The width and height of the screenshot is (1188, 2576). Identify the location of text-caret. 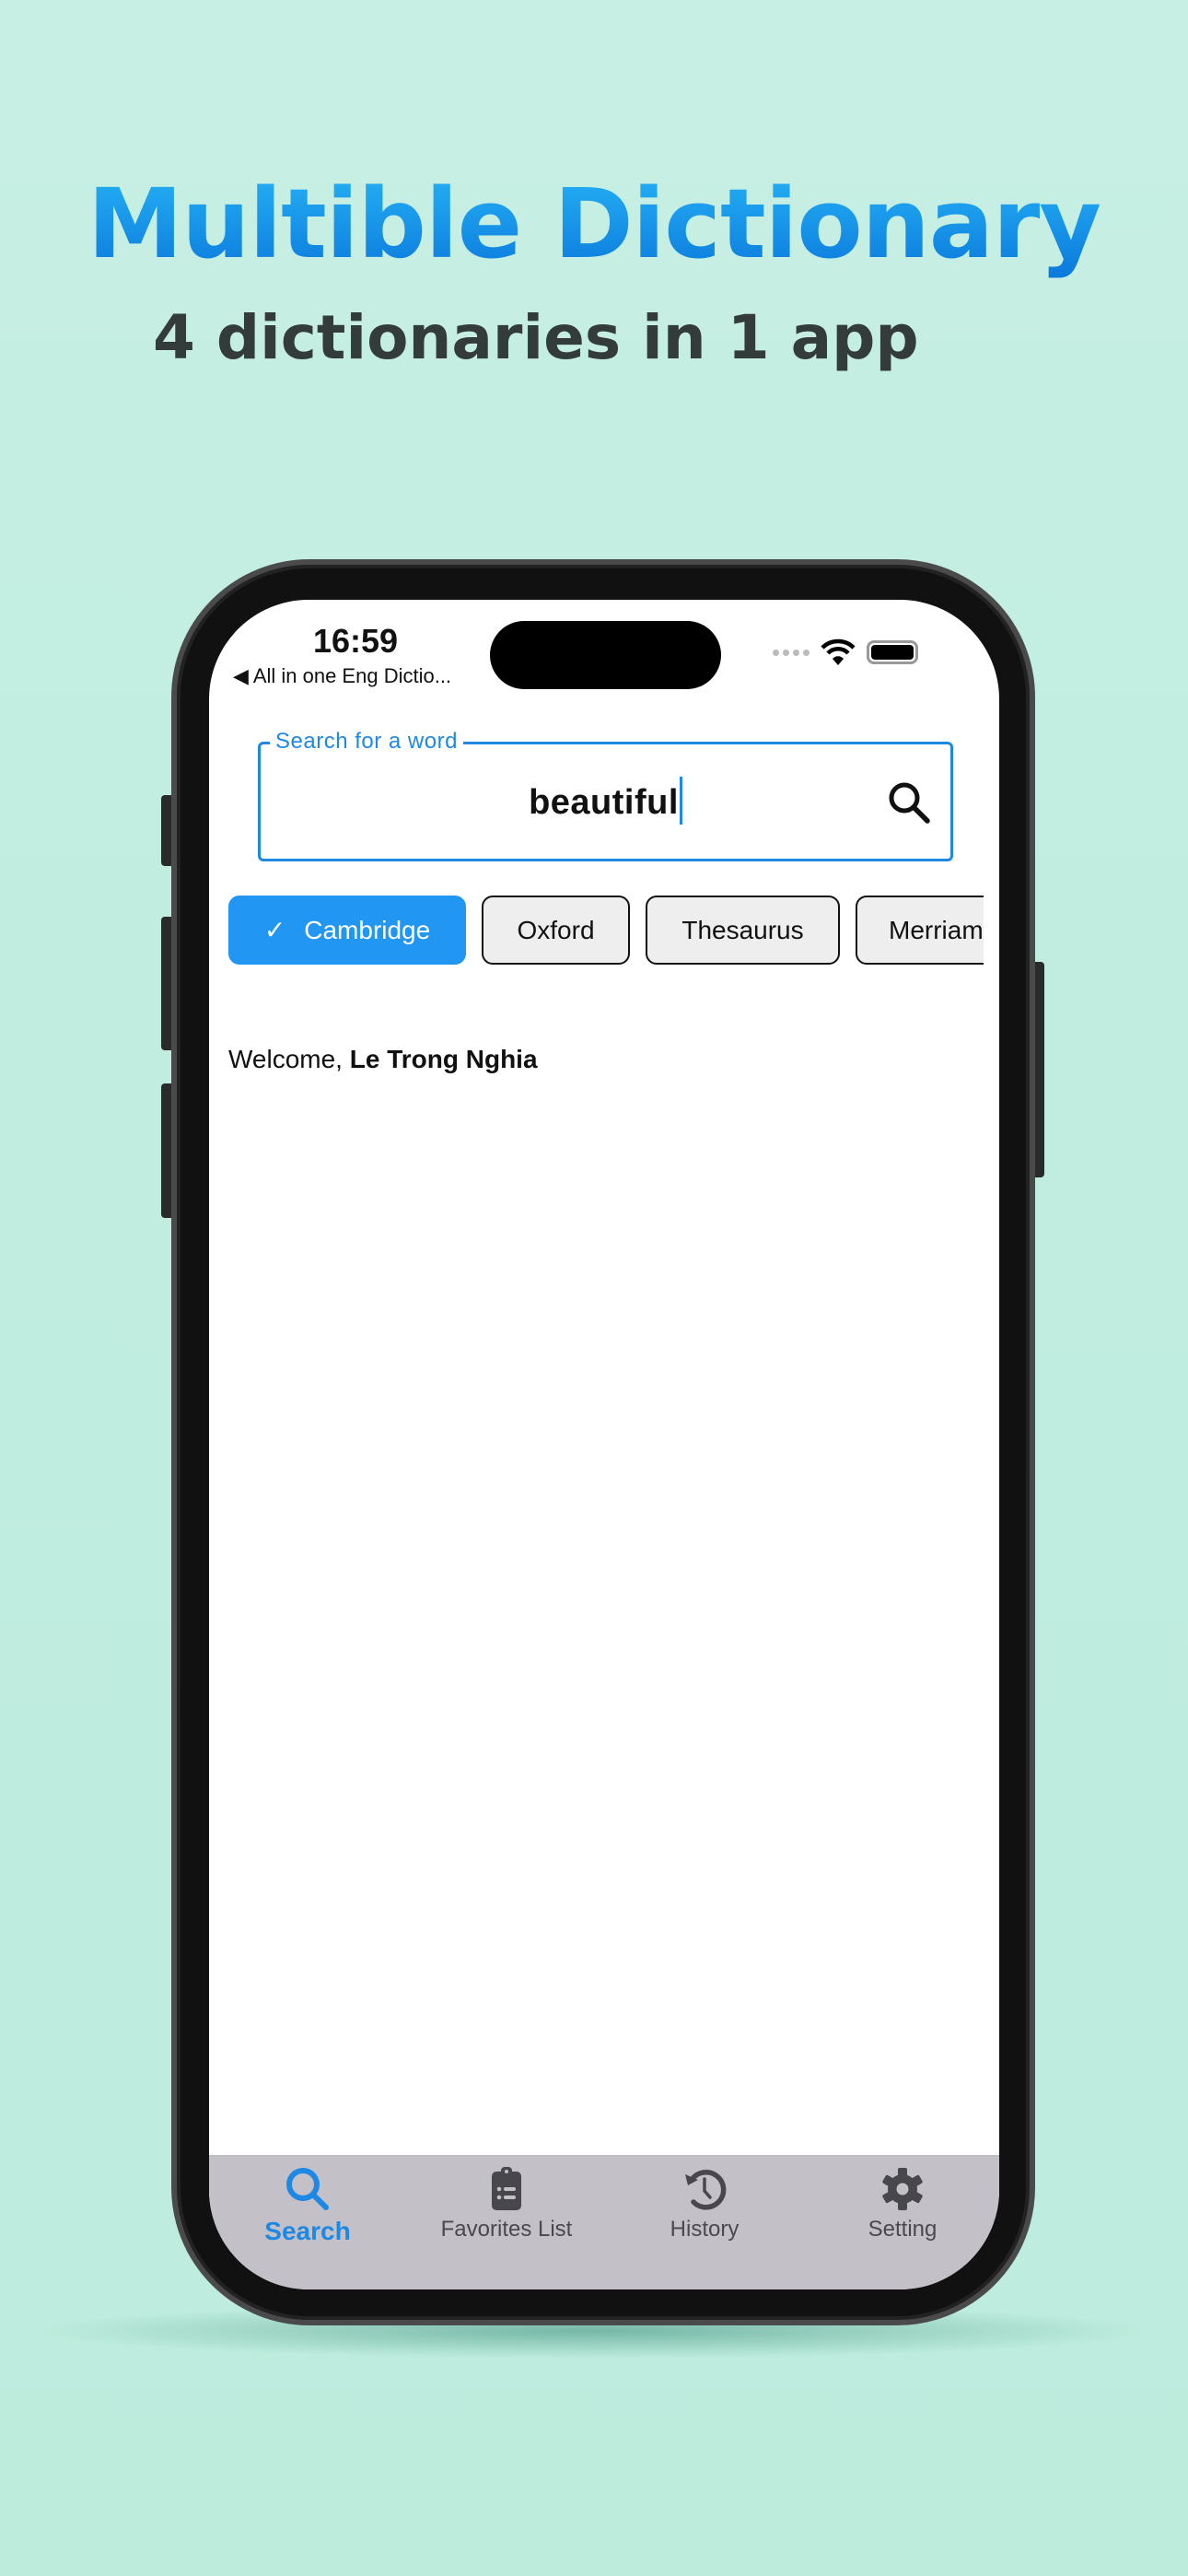
(680, 800).